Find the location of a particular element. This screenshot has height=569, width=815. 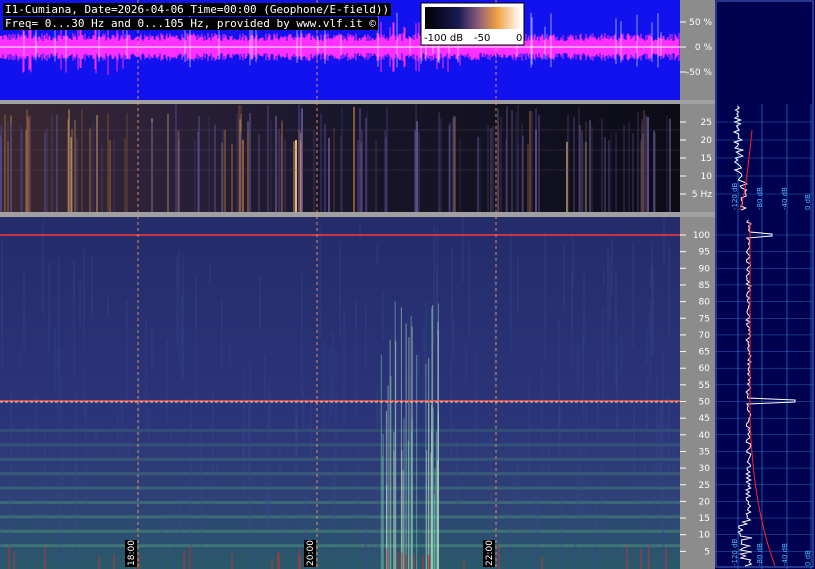

colorbar-label-min: -100 dB is located at coordinates (443, 38).